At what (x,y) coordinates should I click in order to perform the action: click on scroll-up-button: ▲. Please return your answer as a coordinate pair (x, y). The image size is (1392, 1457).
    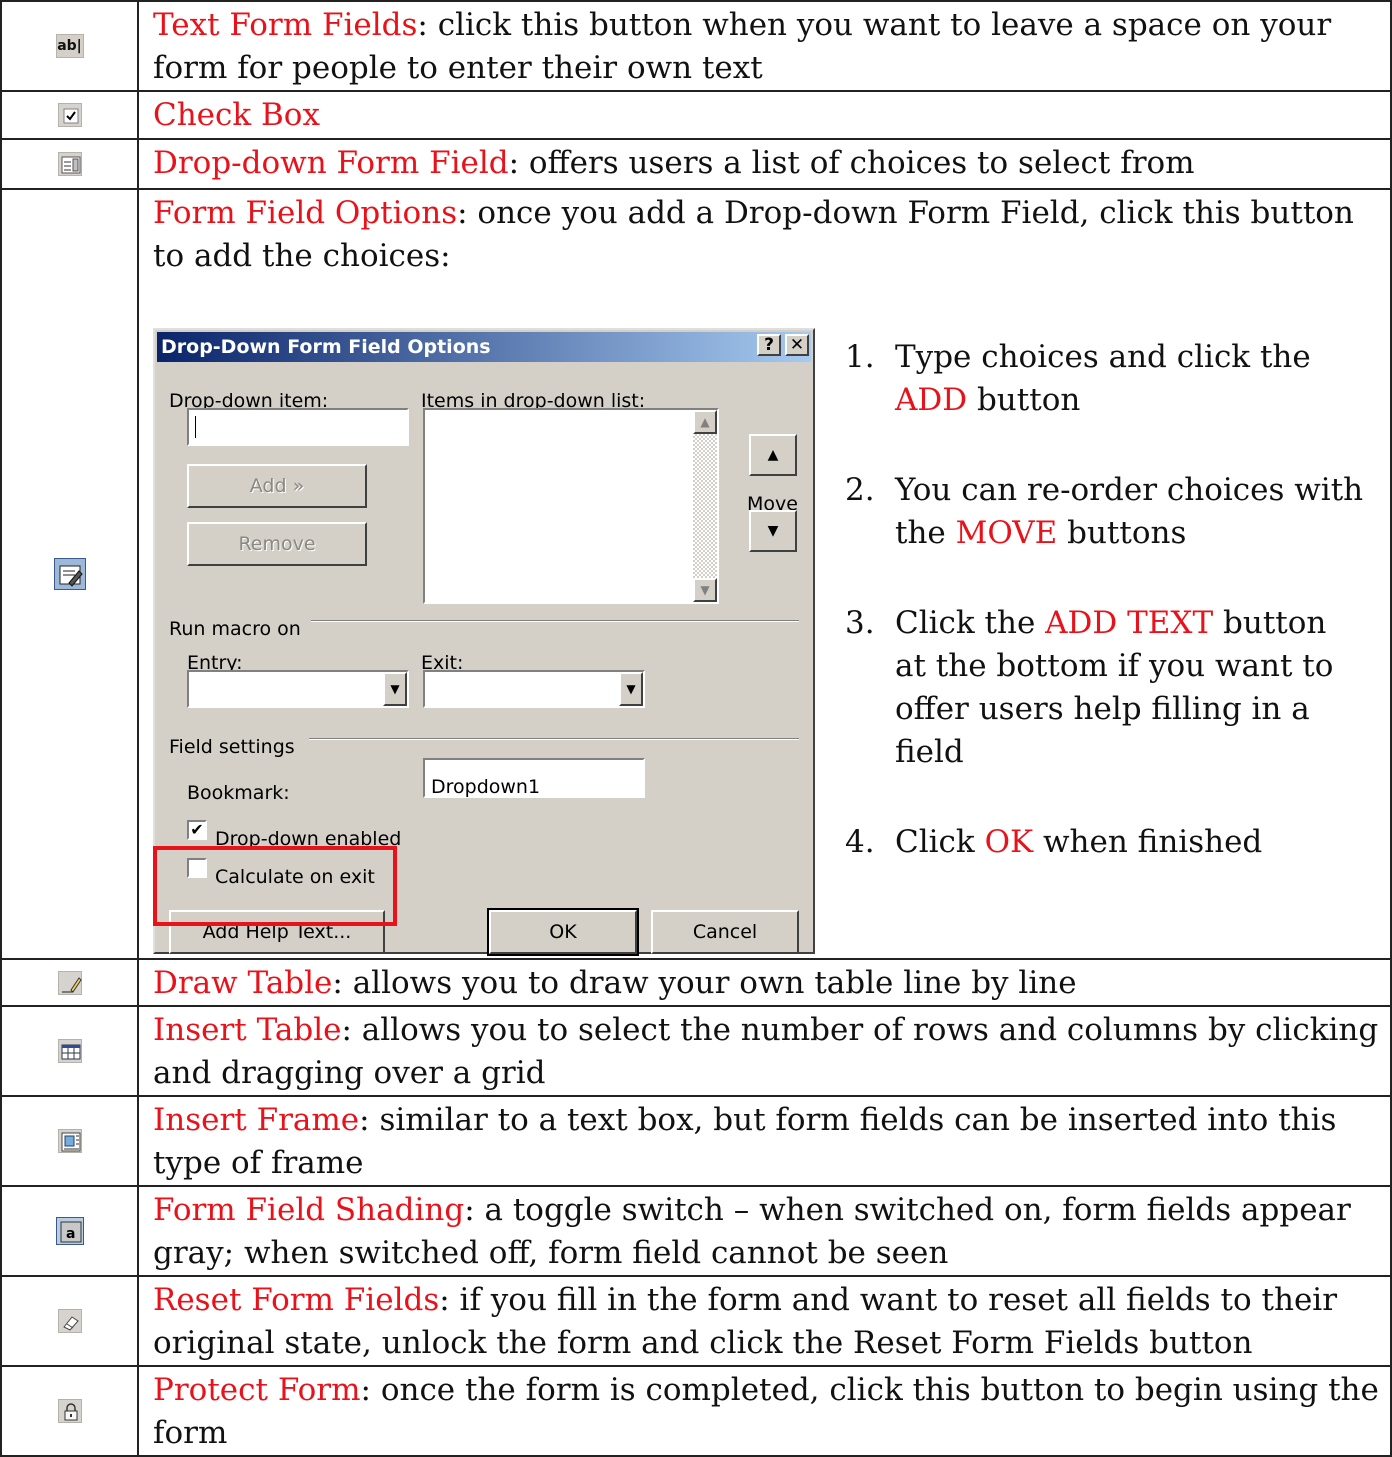
    Looking at the image, I should click on (705, 422).